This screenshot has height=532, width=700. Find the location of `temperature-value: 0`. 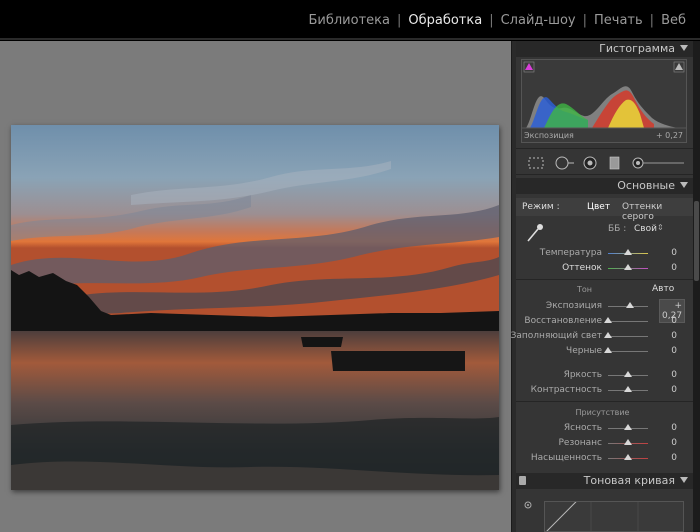

temperature-value: 0 is located at coordinates (666, 253).